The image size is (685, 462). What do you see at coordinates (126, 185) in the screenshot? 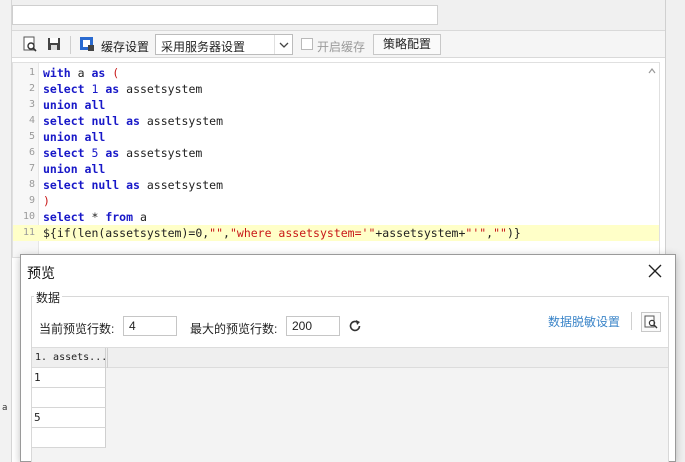
I see `code-line: 8 select null as assetsystem` at bounding box center [126, 185].